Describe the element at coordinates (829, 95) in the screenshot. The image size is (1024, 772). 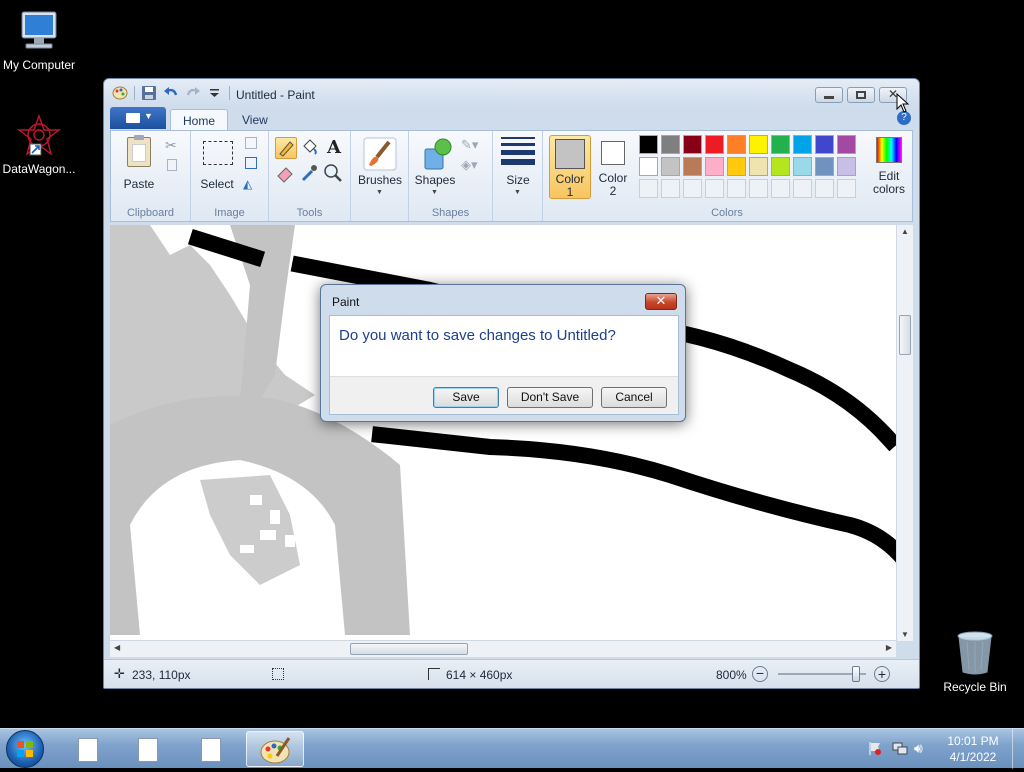
I see `minimize-button` at that location.